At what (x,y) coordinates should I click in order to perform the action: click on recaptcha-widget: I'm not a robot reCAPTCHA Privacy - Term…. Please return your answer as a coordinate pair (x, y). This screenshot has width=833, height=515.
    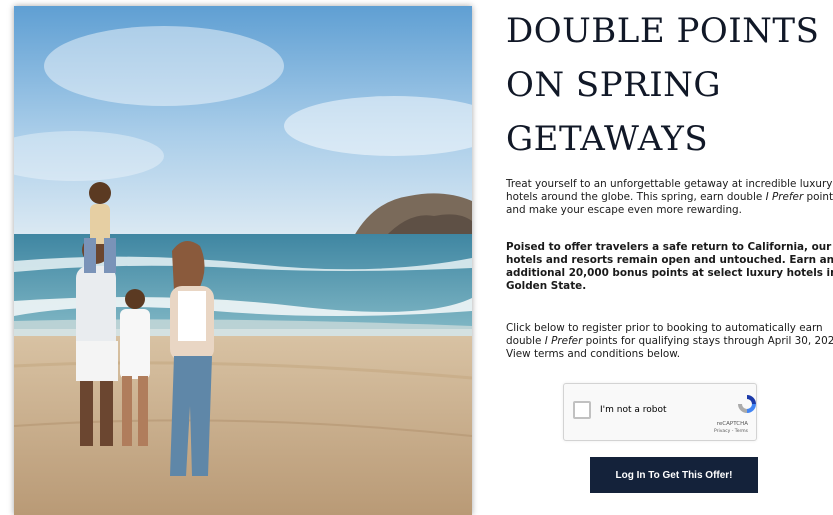
    Looking at the image, I should click on (660, 412).